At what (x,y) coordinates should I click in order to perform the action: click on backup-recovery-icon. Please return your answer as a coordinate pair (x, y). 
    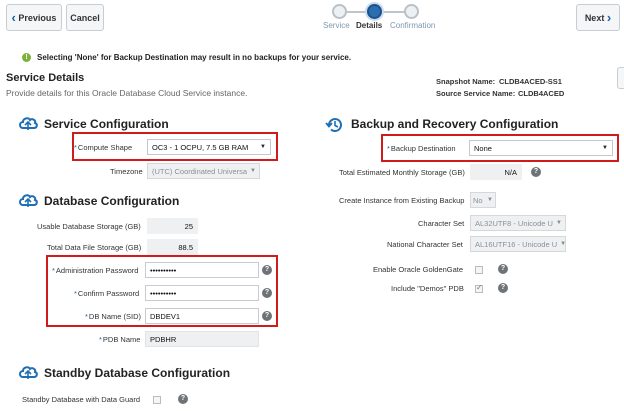
    Looking at the image, I should click on (333, 125).